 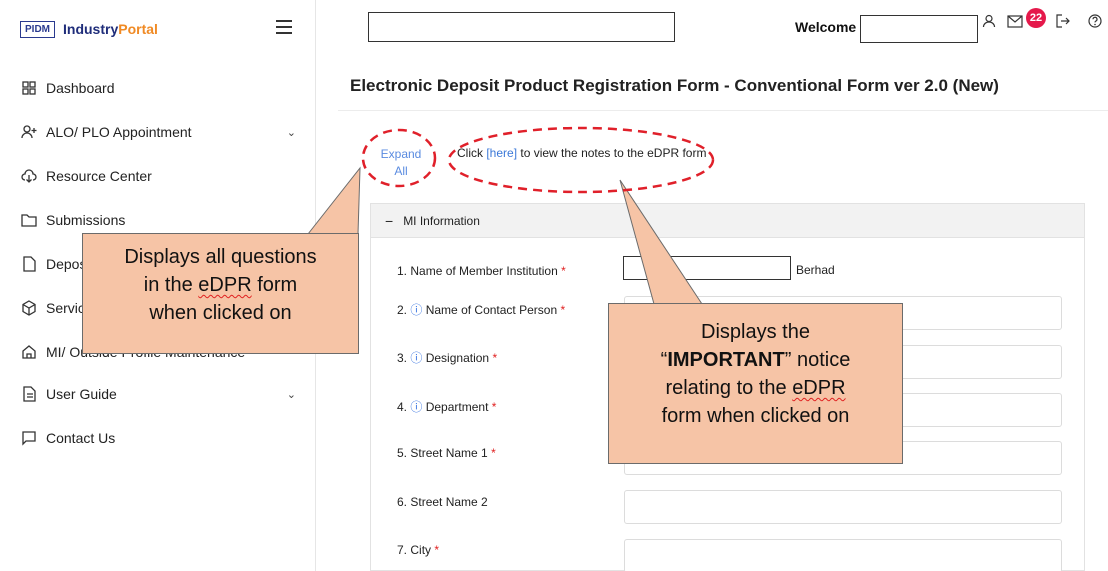 What do you see at coordinates (729, 388) in the screenshot?
I see `right-callout-line3a: relating to the` at bounding box center [729, 388].